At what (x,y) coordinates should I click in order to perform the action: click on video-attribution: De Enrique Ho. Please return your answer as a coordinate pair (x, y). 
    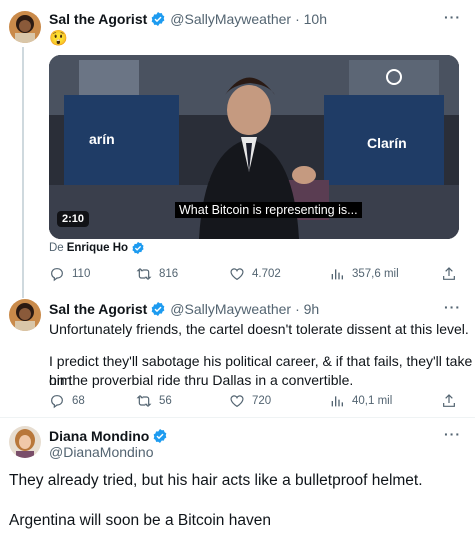
    Looking at the image, I should click on (99, 248).